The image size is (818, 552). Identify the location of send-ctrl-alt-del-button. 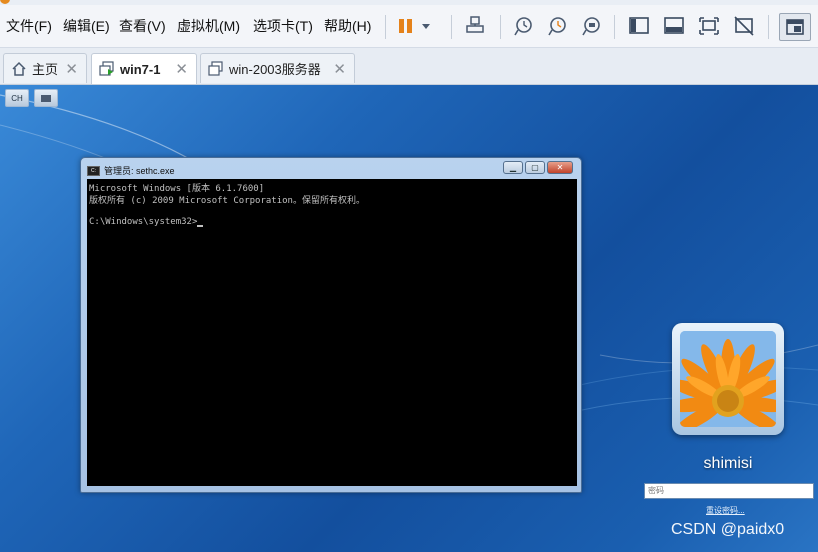
(475, 26).